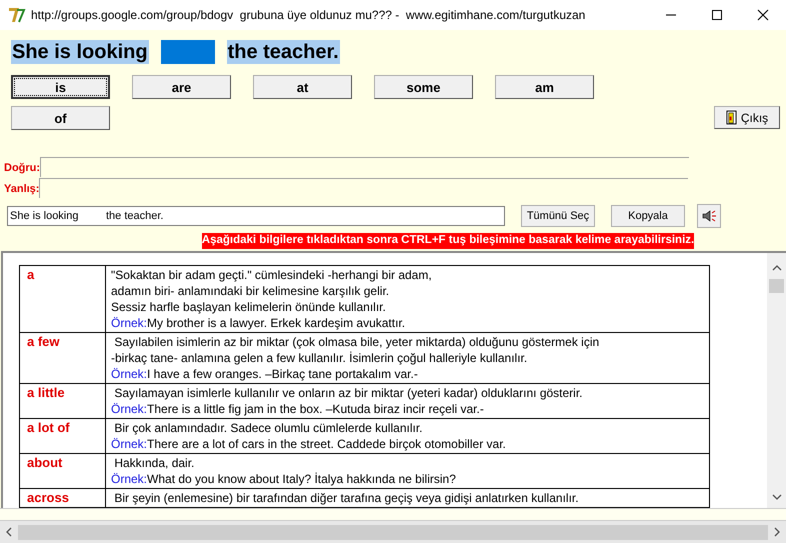  I want to click on word-cell: a little, so click(63, 401).